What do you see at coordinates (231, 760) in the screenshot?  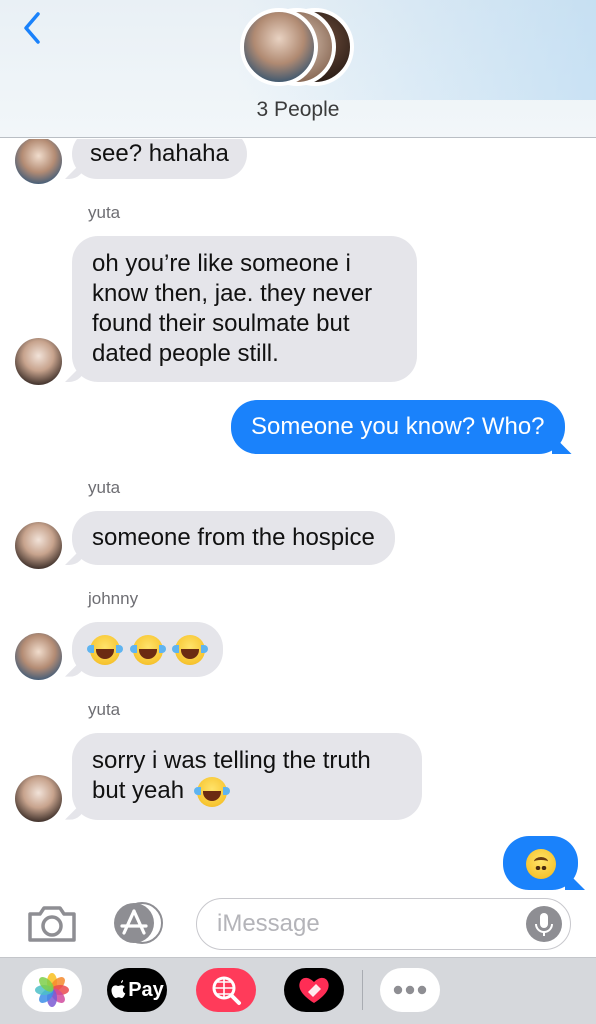 I see `message-text: sorry i was telling the truth` at bounding box center [231, 760].